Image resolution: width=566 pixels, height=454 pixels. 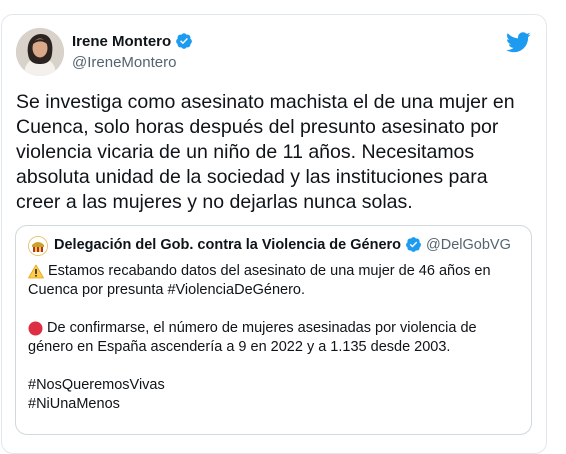 What do you see at coordinates (35, 328) in the screenshot?
I see `red-circle-emoji-icon` at bounding box center [35, 328].